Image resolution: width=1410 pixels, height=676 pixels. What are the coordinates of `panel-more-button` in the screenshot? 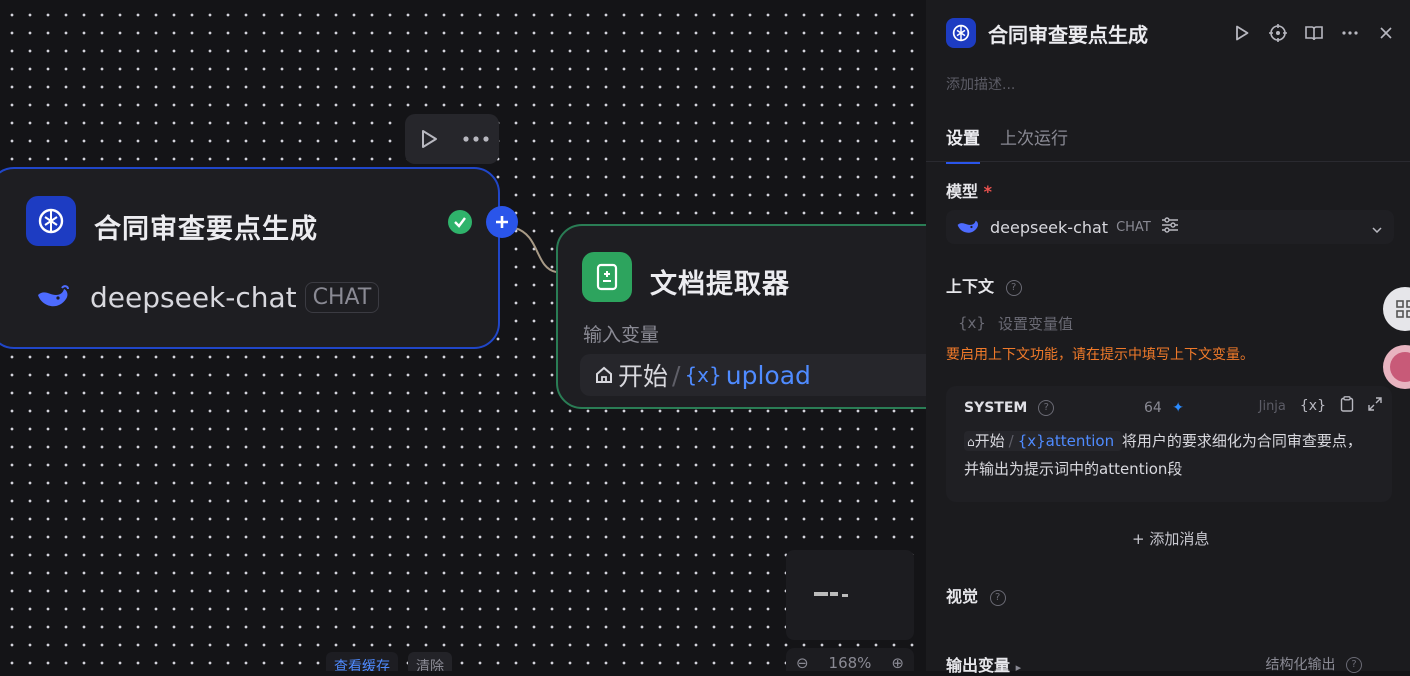 It's located at (1350, 33).